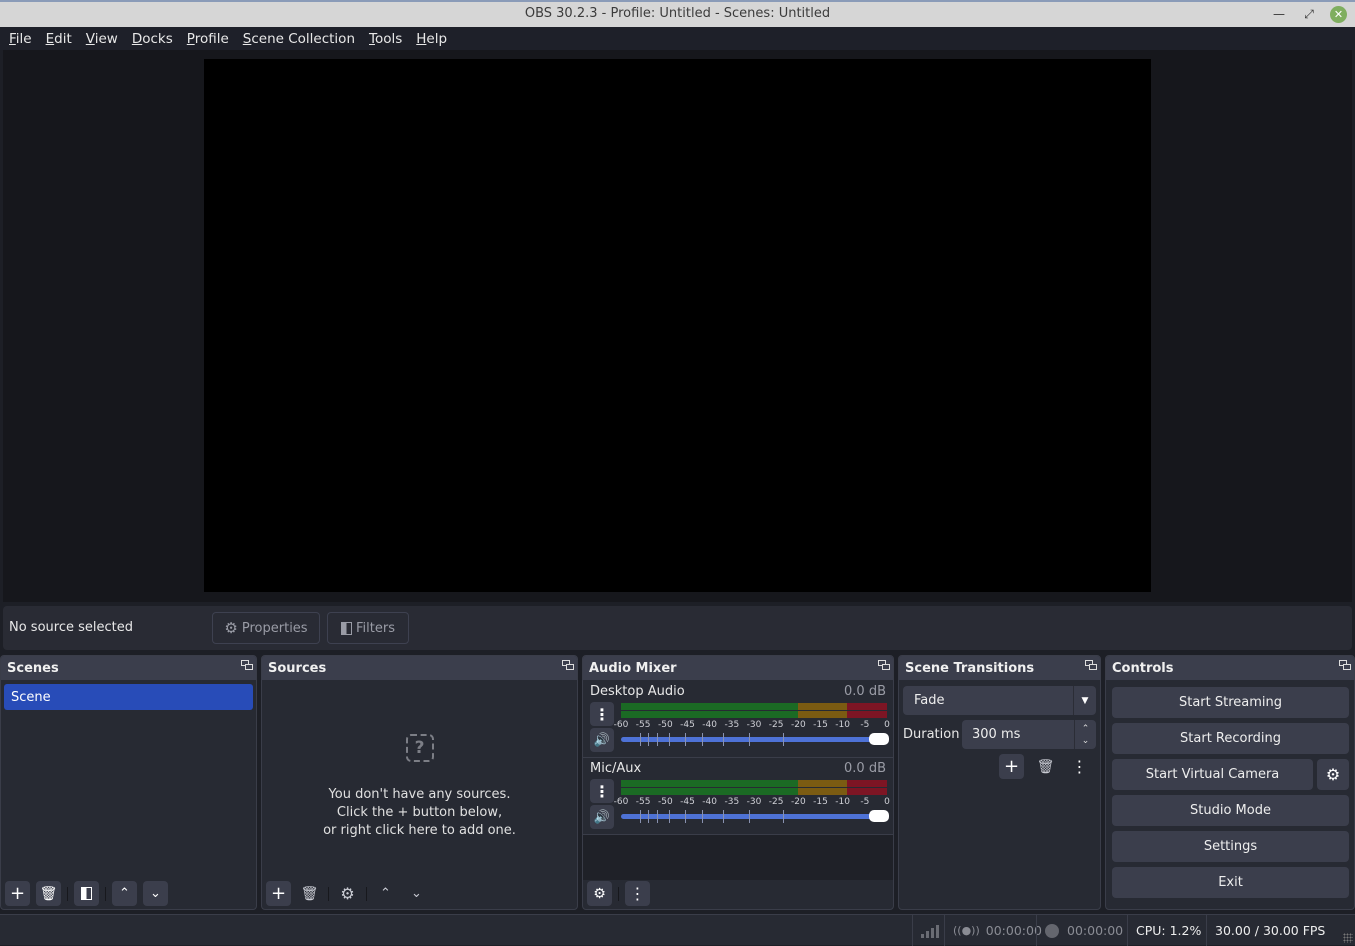 The image size is (1355, 946). I want to click on sources-title: Sources, so click(297, 668).